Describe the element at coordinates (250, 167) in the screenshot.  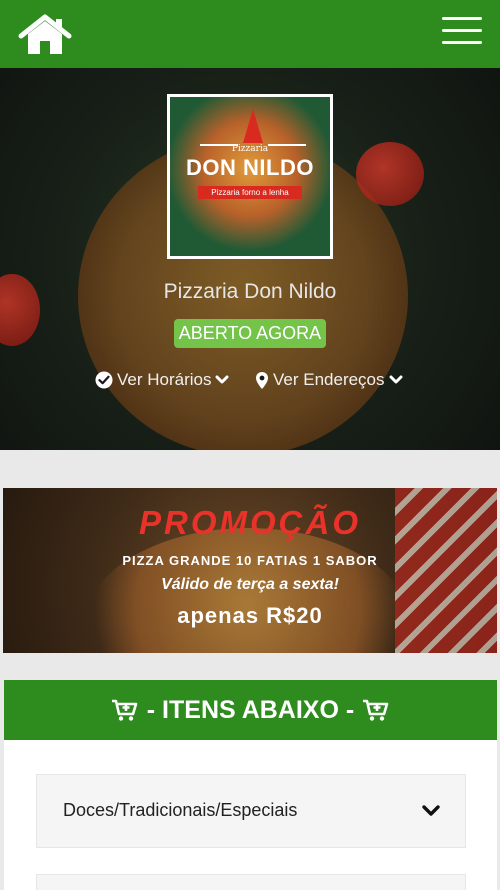
I see `logo-brand-text: DON NILDO` at that location.